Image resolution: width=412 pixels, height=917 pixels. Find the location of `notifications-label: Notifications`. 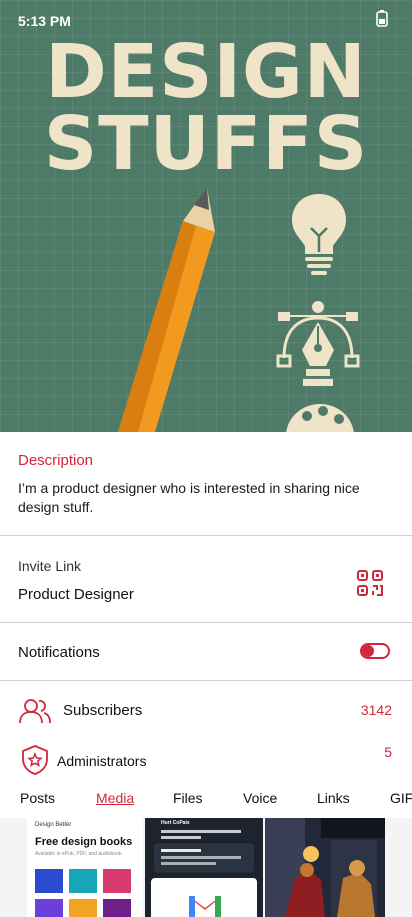

notifications-label: Notifications is located at coordinates (59, 652).